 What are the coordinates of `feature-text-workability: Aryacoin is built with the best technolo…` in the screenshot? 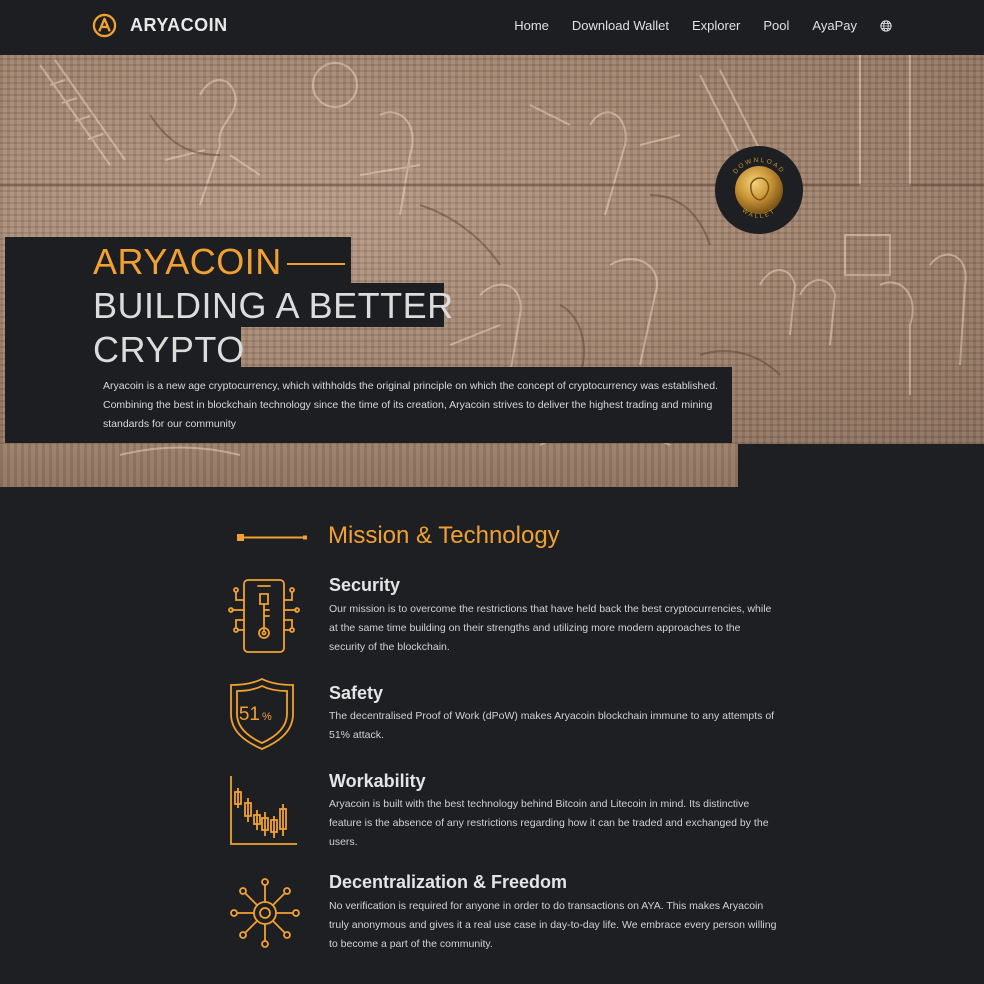 It's located at (549, 823).